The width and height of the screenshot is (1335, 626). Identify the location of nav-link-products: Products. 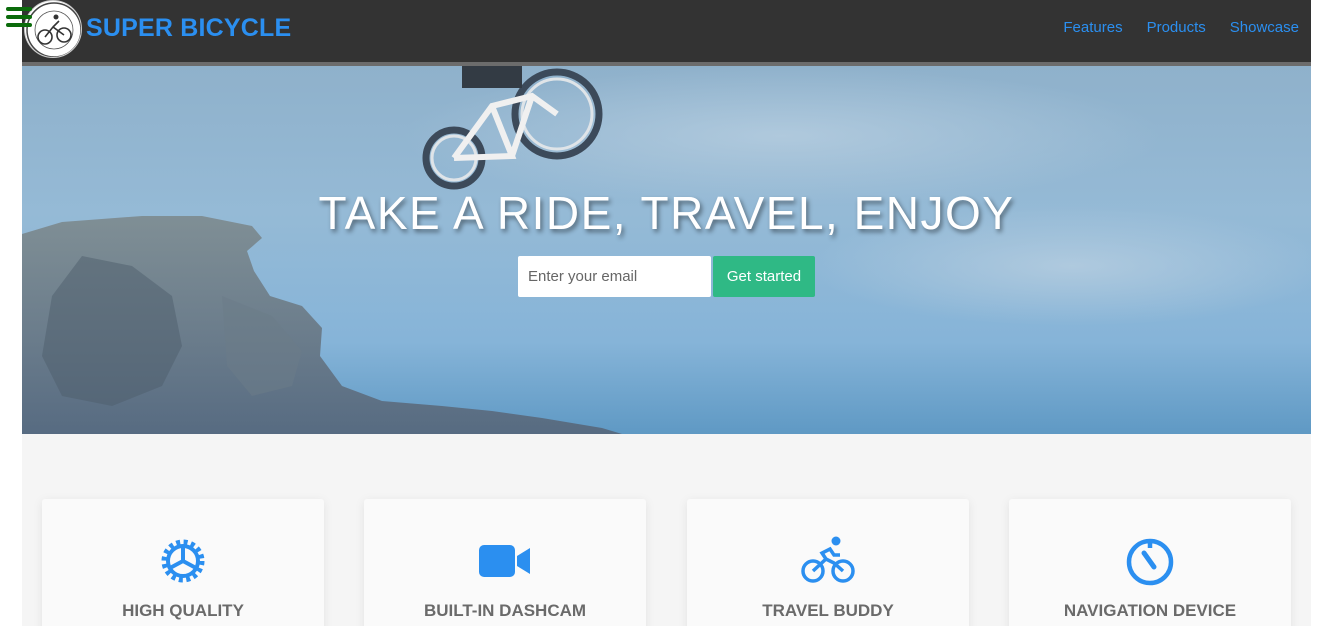
(1176, 27).